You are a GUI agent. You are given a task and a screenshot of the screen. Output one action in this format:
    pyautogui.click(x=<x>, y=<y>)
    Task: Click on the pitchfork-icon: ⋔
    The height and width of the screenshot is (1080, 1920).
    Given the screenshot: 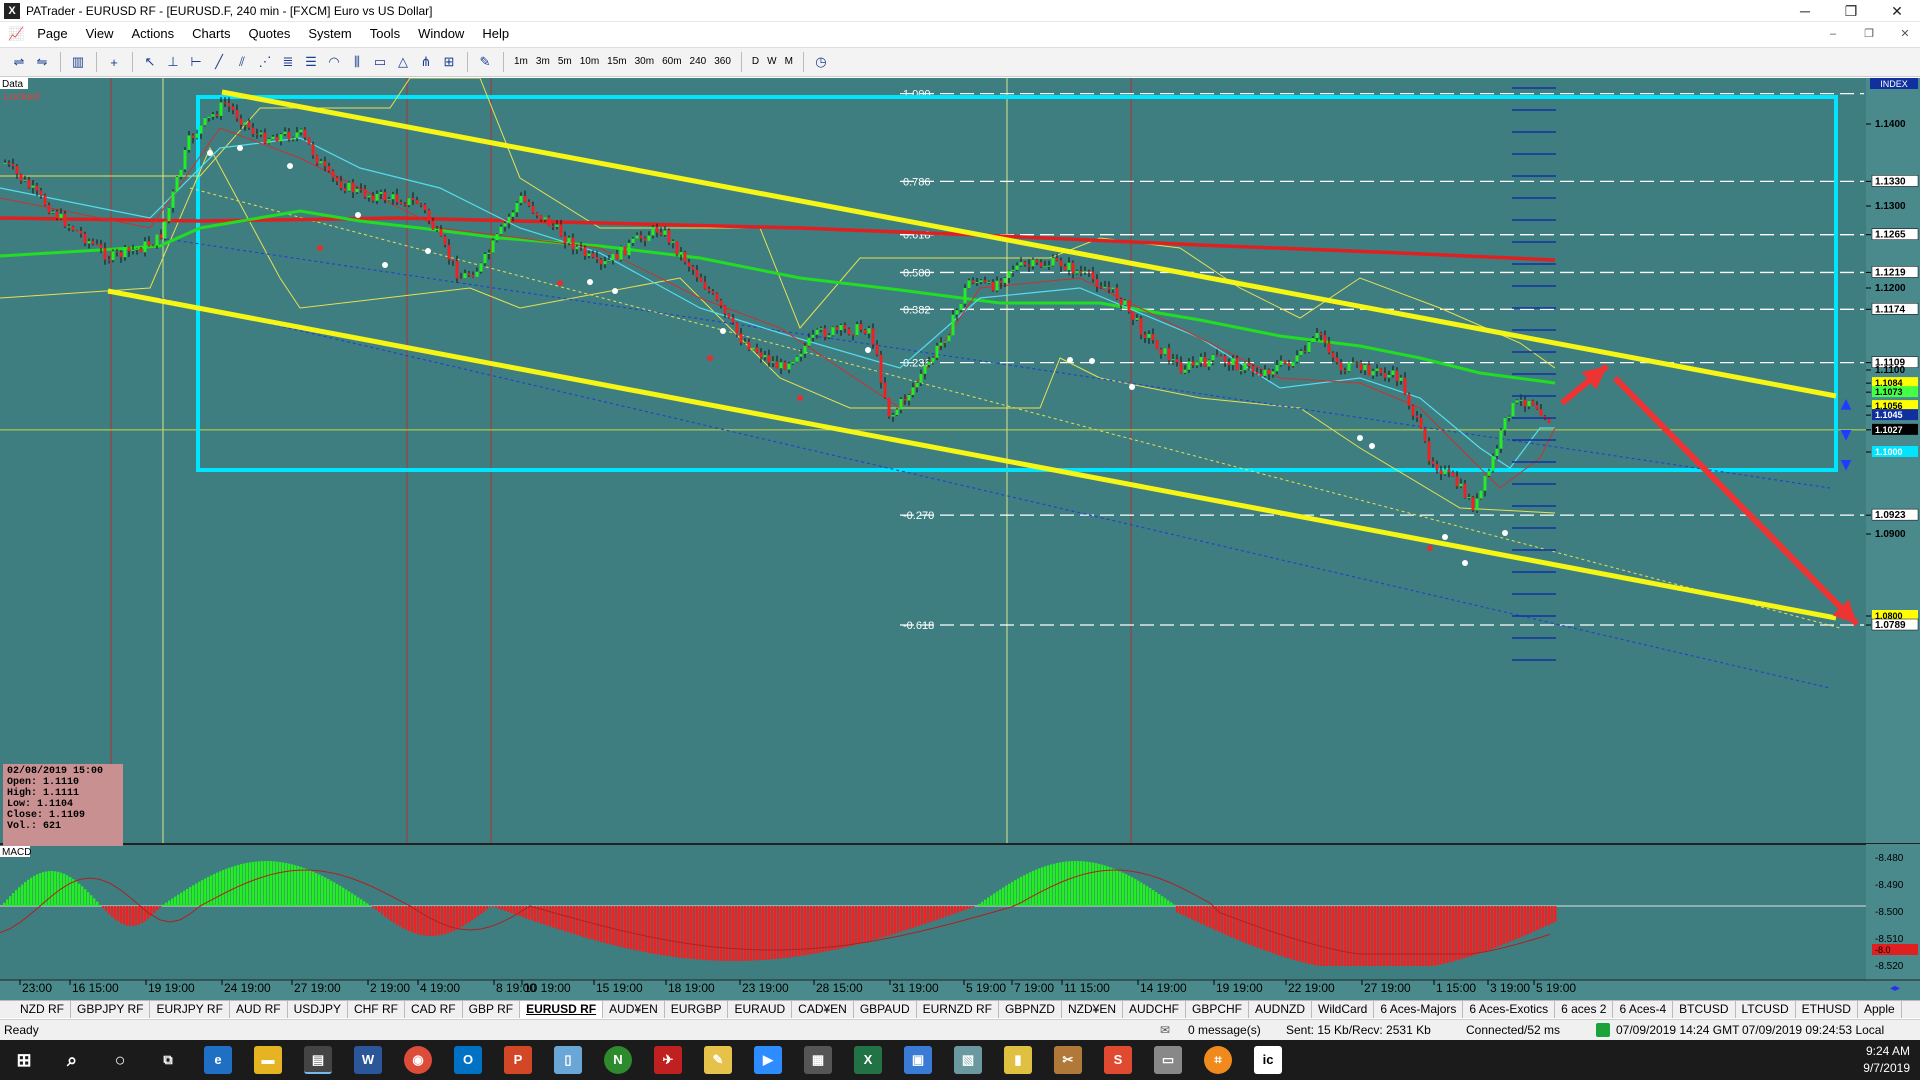 What is the action you would take?
    pyautogui.click(x=426, y=62)
    